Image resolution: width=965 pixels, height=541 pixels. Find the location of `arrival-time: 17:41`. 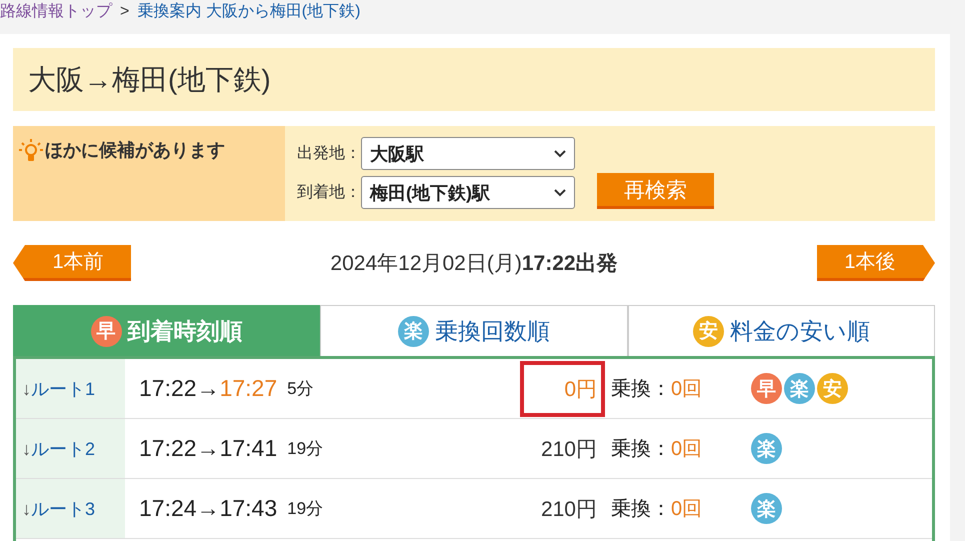

arrival-time: 17:41 is located at coordinates (249, 448).